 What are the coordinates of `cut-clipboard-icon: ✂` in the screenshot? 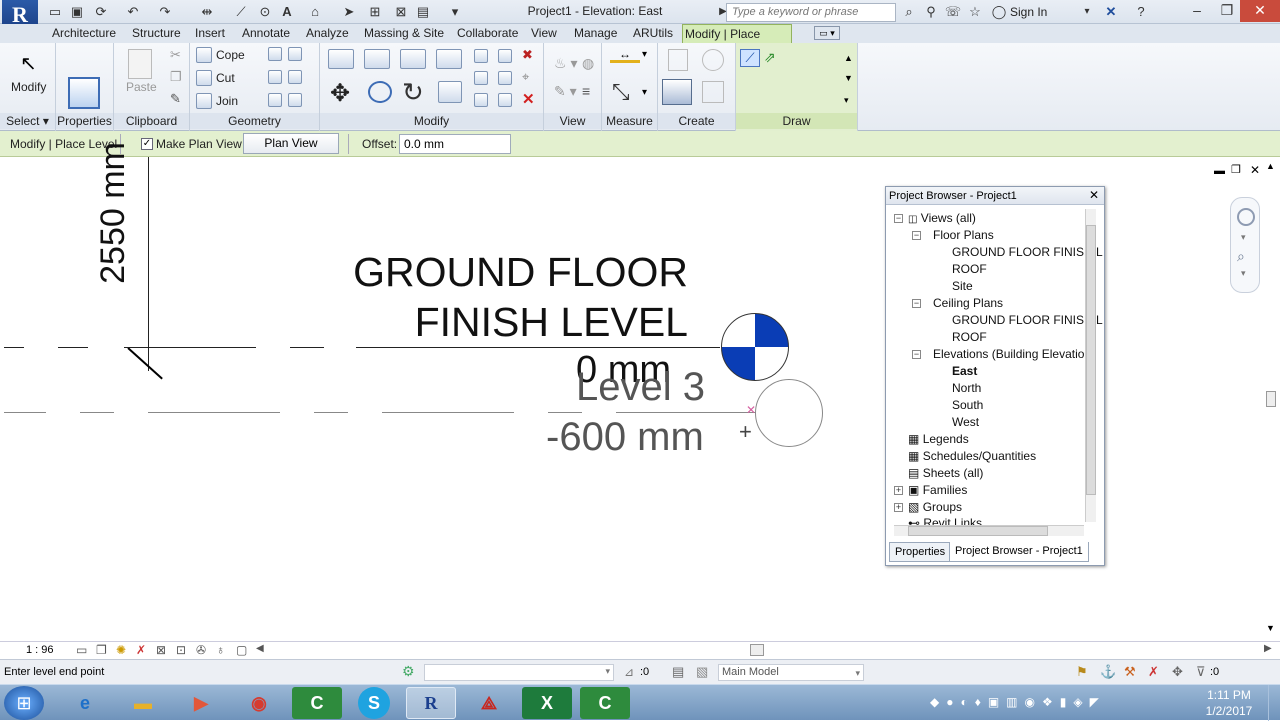 It's located at (175, 55).